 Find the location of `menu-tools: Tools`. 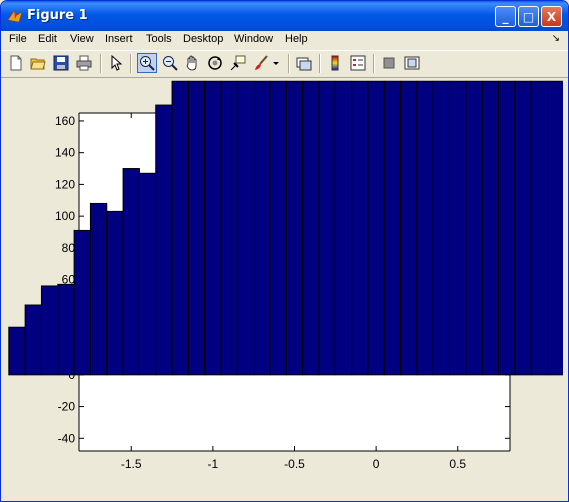

menu-tools: Tools is located at coordinates (159, 39).